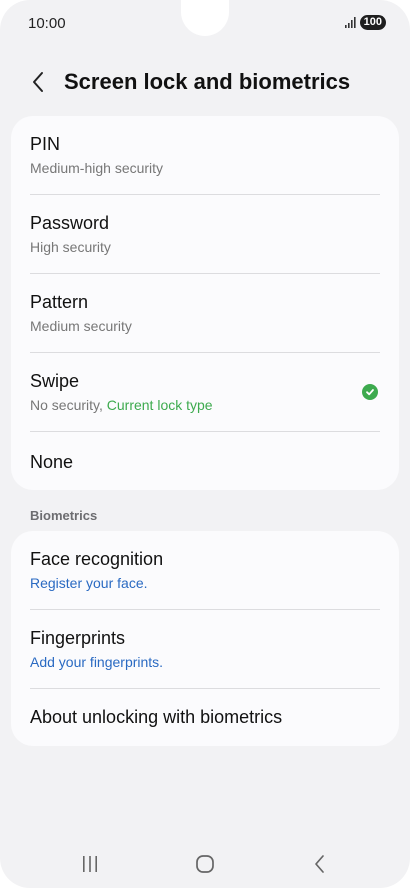 Image resolution: width=410 pixels, height=888 pixels. I want to click on security-level: No security,, so click(68, 405).